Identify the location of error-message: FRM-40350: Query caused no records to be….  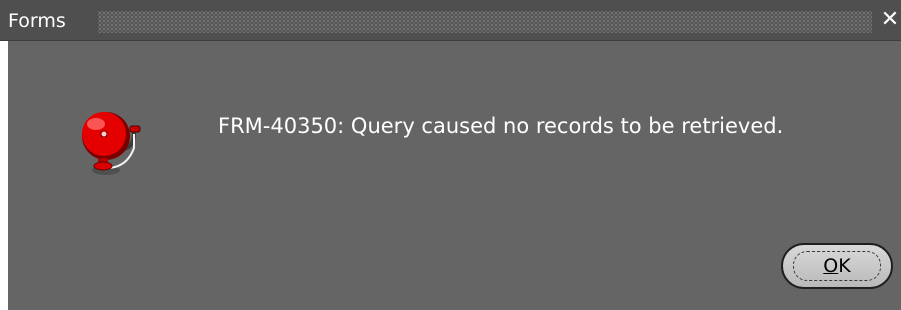
(501, 126).